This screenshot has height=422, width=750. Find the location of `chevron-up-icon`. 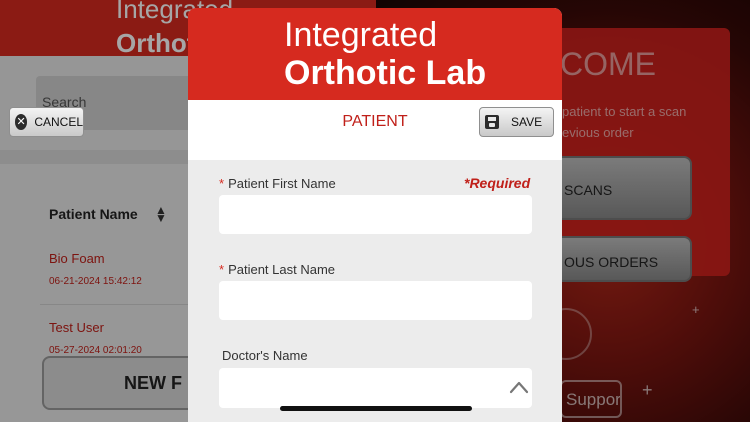

chevron-up-icon is located at coordinates (519, 387).